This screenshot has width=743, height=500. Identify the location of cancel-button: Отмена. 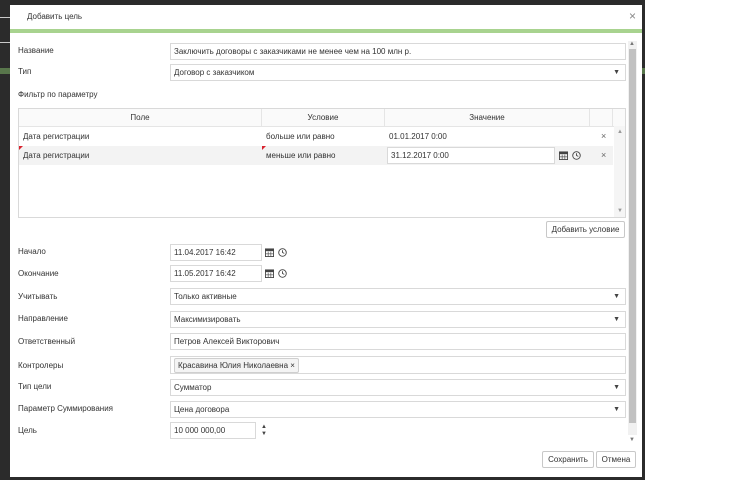
(616, 459).